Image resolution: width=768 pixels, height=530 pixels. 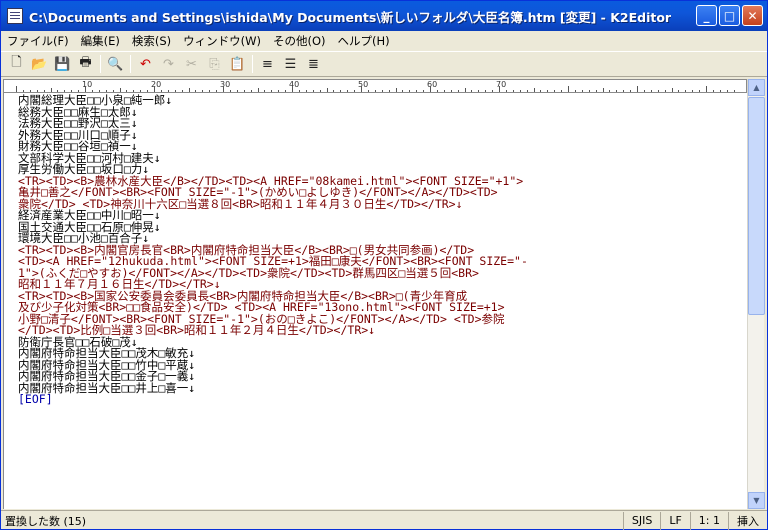 I want to click on maximize-button: □, so click(x=729, y=15).